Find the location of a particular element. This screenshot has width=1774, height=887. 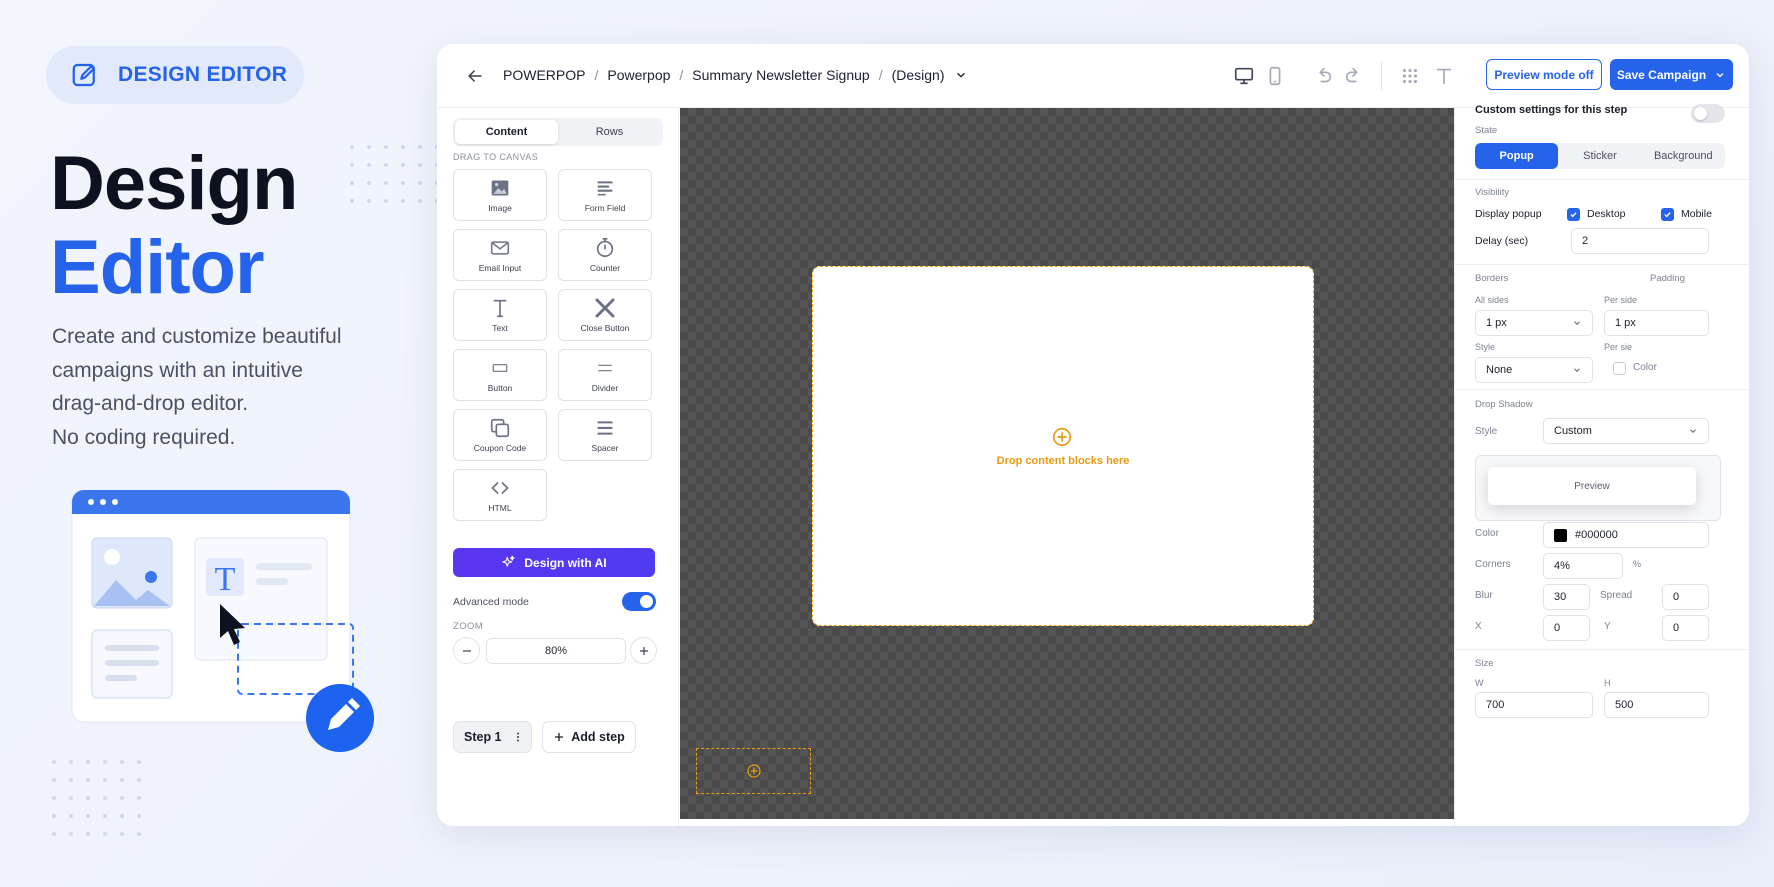

sparkle-icon is located at coordinates (509, 561).